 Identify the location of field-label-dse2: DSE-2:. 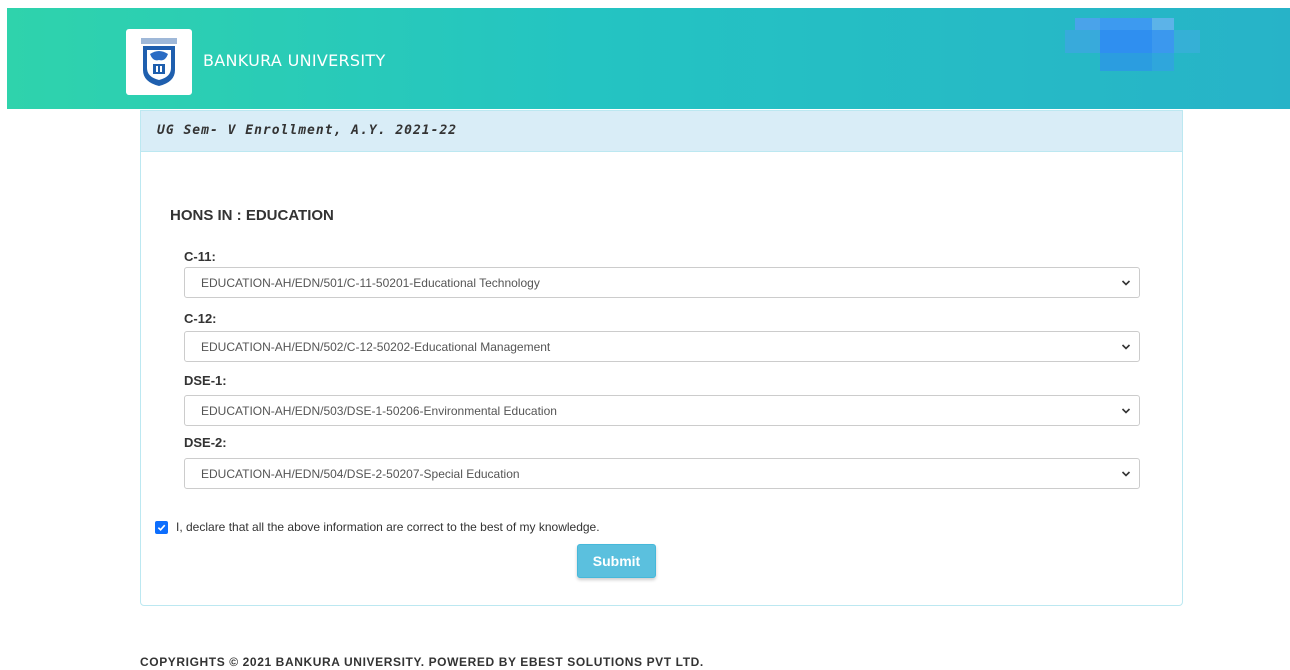
(205, 442).